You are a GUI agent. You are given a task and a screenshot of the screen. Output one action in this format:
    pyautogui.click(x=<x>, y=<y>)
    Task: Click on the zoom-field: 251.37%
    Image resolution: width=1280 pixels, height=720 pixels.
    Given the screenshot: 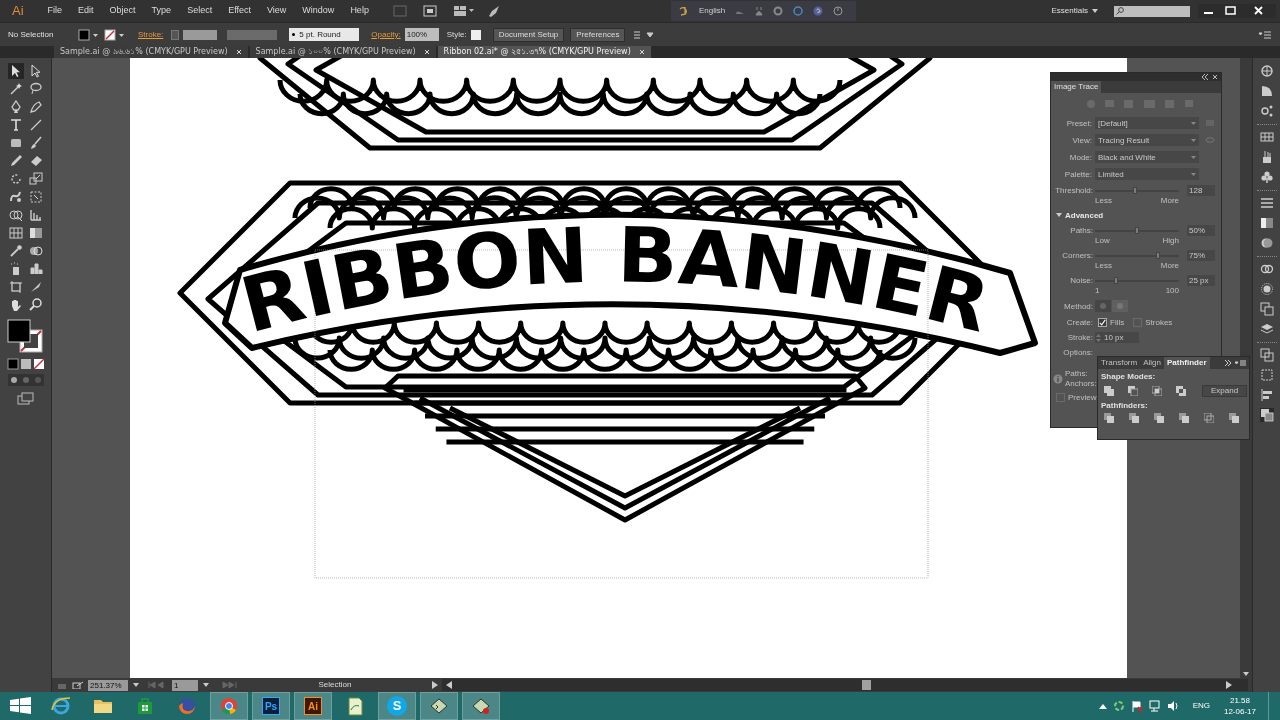 What is the action you would take?
    pyautogui.click(x=108, y=685)
    